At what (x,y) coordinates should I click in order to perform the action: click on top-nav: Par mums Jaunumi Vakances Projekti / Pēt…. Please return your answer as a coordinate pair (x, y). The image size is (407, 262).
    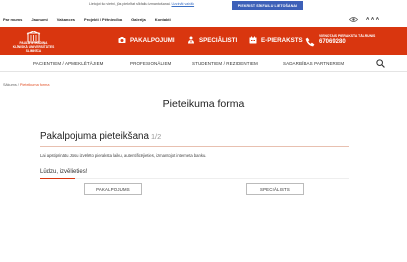
    Looking at the image, I should click on (203, 19).